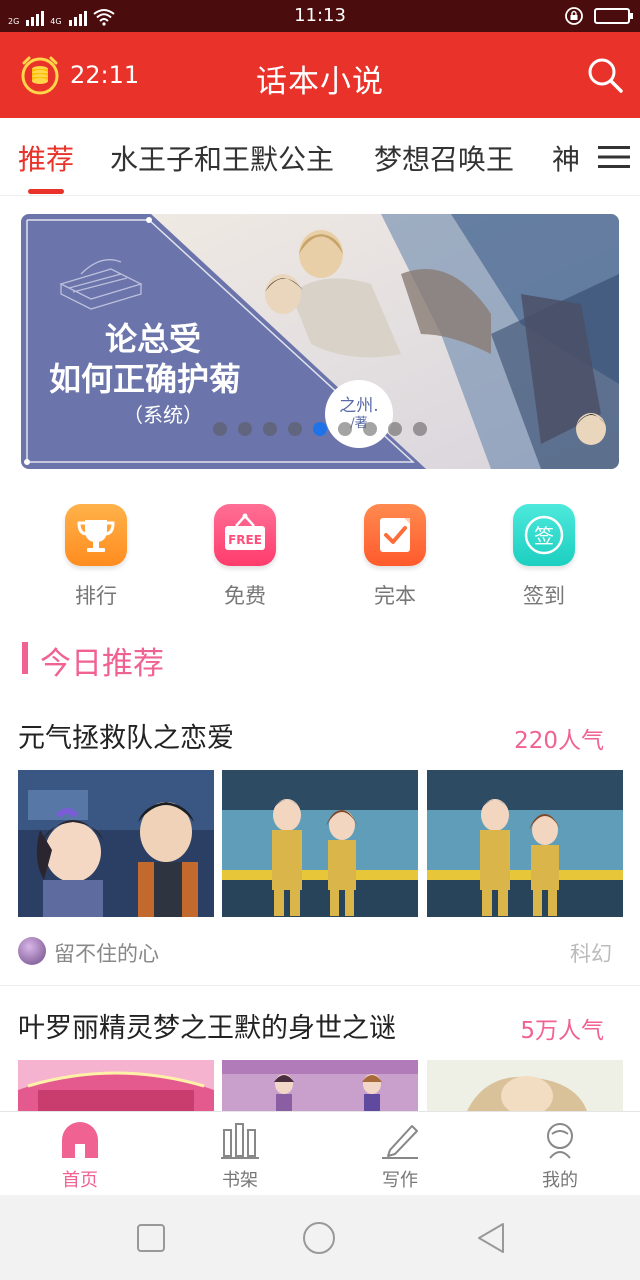 The width and height of the screenshot is (640, 1280). What do you see at coordinates (559, 741) in the screenshot?
I see `book-popularity: 220人气` at bounding box center [559, 741].